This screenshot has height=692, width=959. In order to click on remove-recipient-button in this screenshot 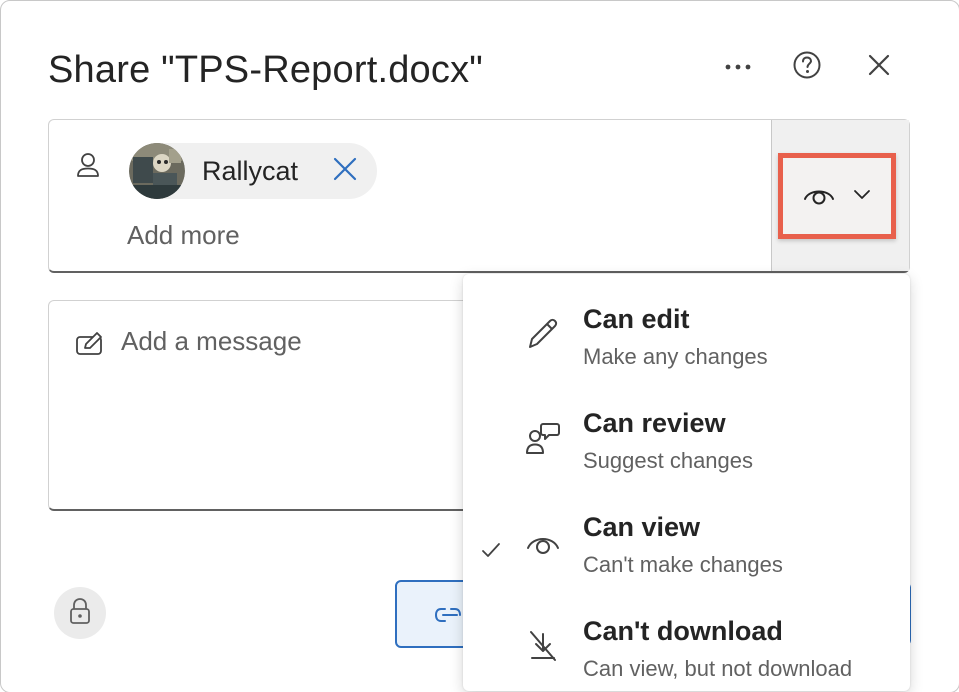, I will do `click(345, 171)`.